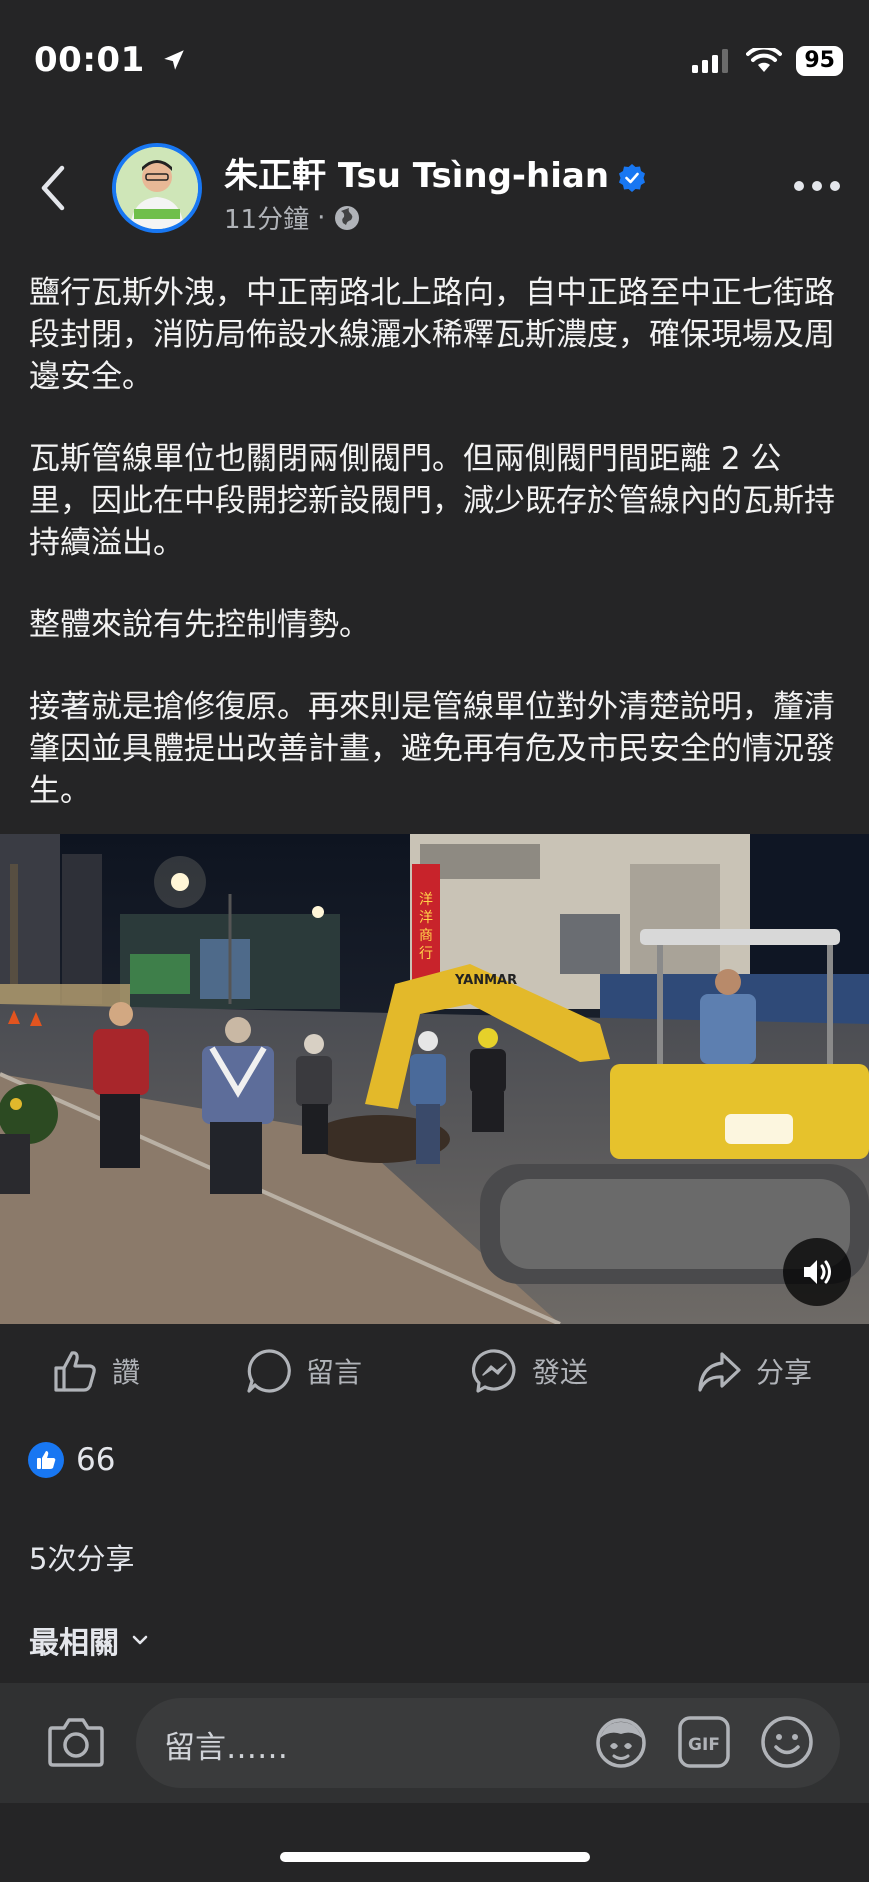 Image resolution: width=869 pixels, height=1882 pixels. I want to click on chevron-down-icon, so click(140, 1640).